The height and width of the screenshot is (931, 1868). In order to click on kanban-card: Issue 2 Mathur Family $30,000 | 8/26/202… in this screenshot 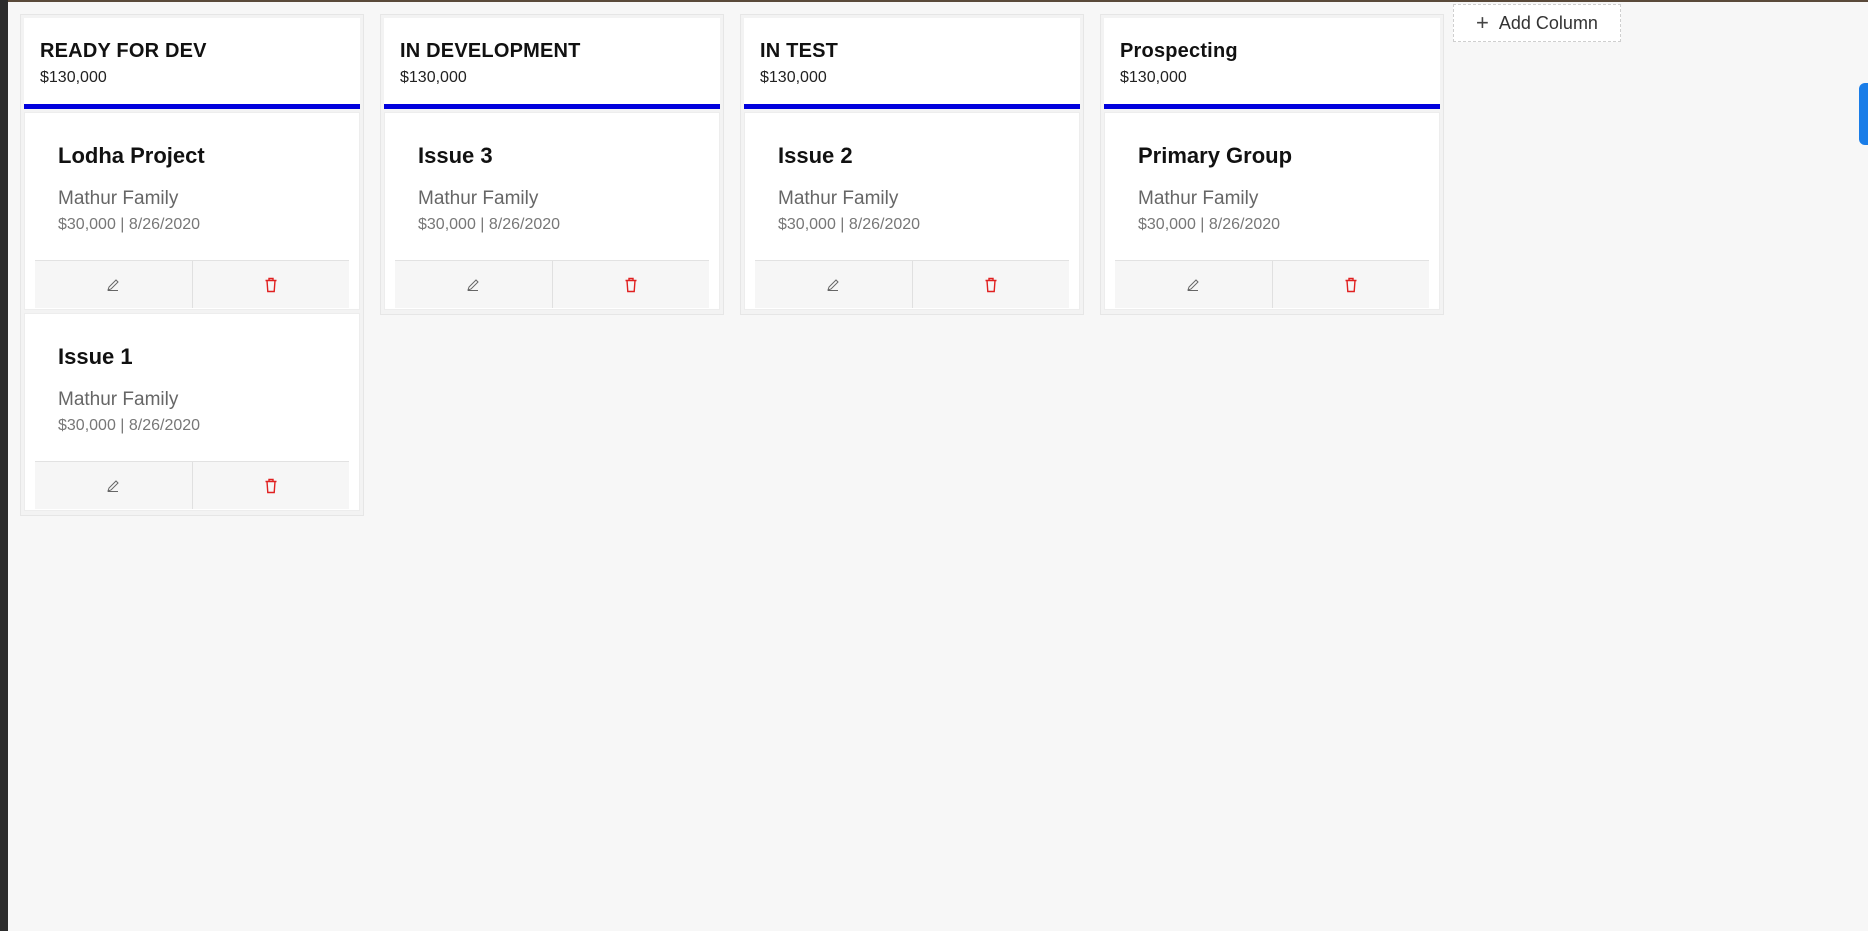, I will do `click(912, 211)`.